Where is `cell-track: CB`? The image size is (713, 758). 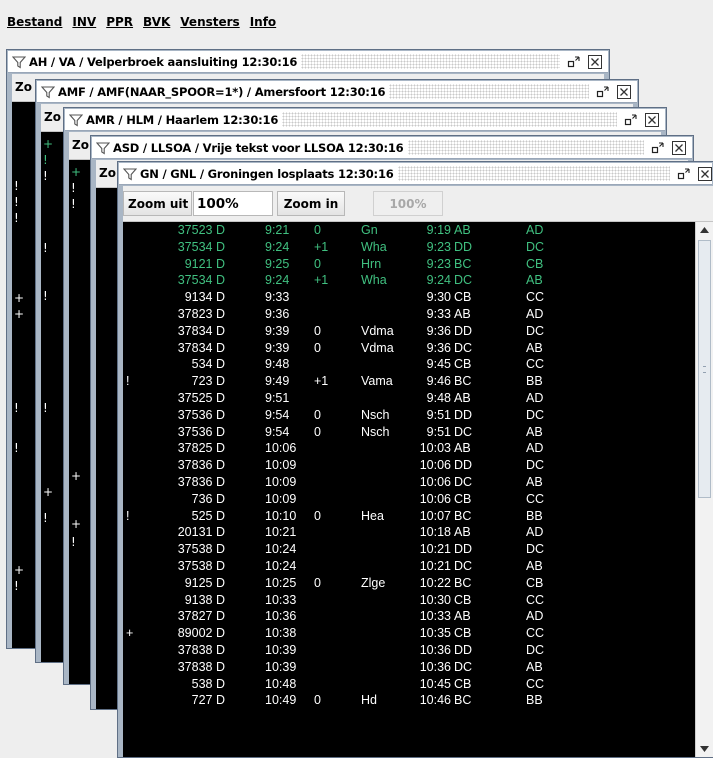 cell-track: CB is located at coordinates (463, 498).